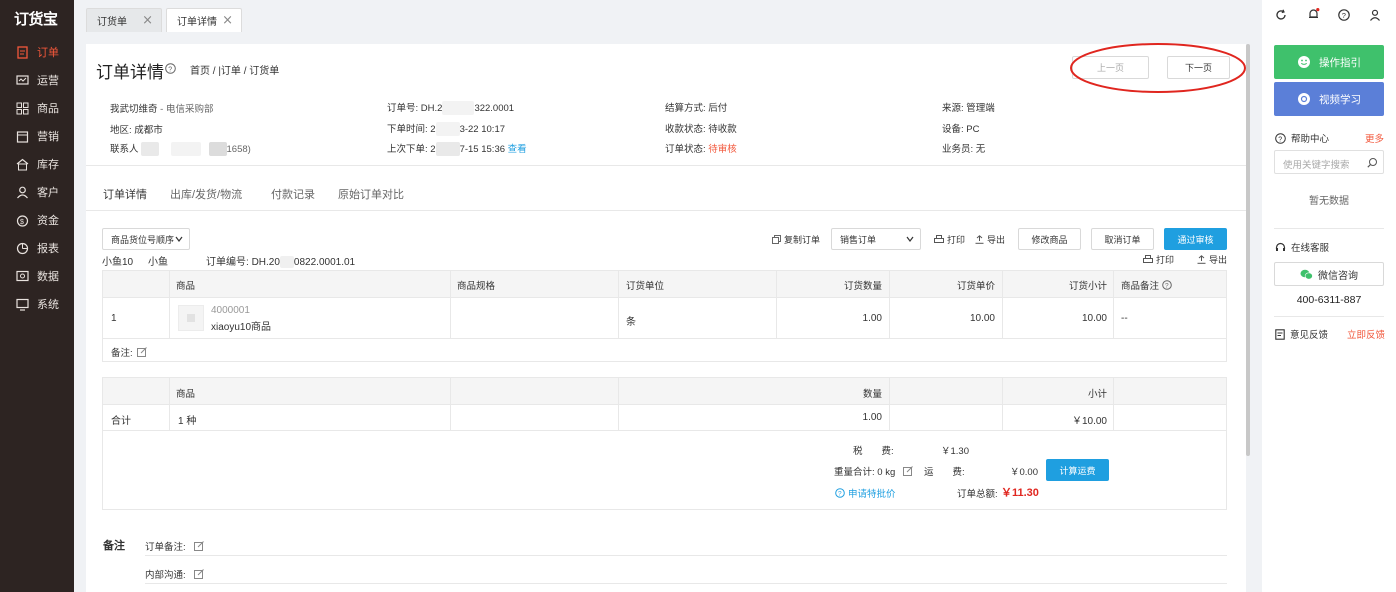 The height and width of the screenshot is (592, 1396). I want to click on chevron-down-icon, so click(910, 240).